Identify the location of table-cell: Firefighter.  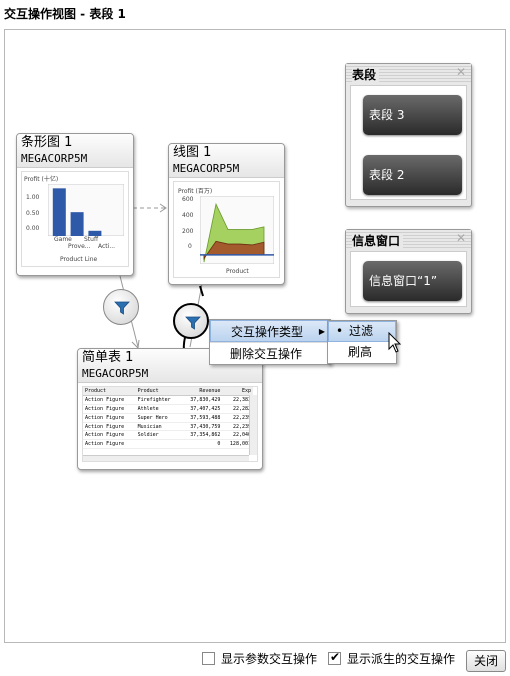
(158, 400).